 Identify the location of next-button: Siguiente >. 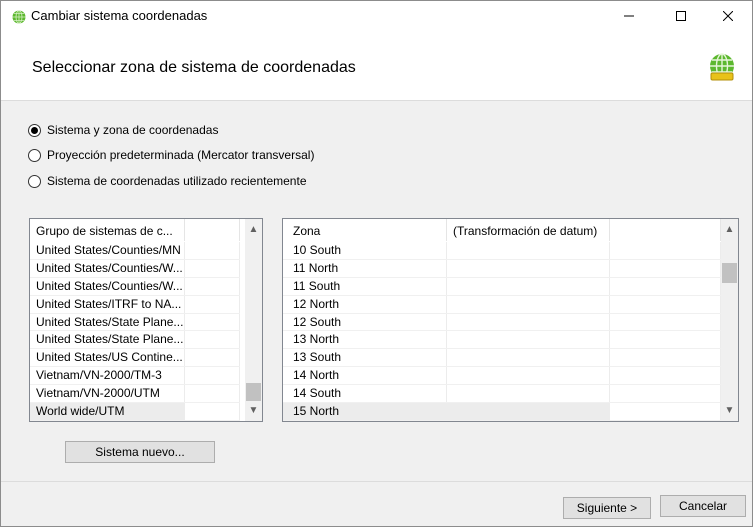
(607, 508).